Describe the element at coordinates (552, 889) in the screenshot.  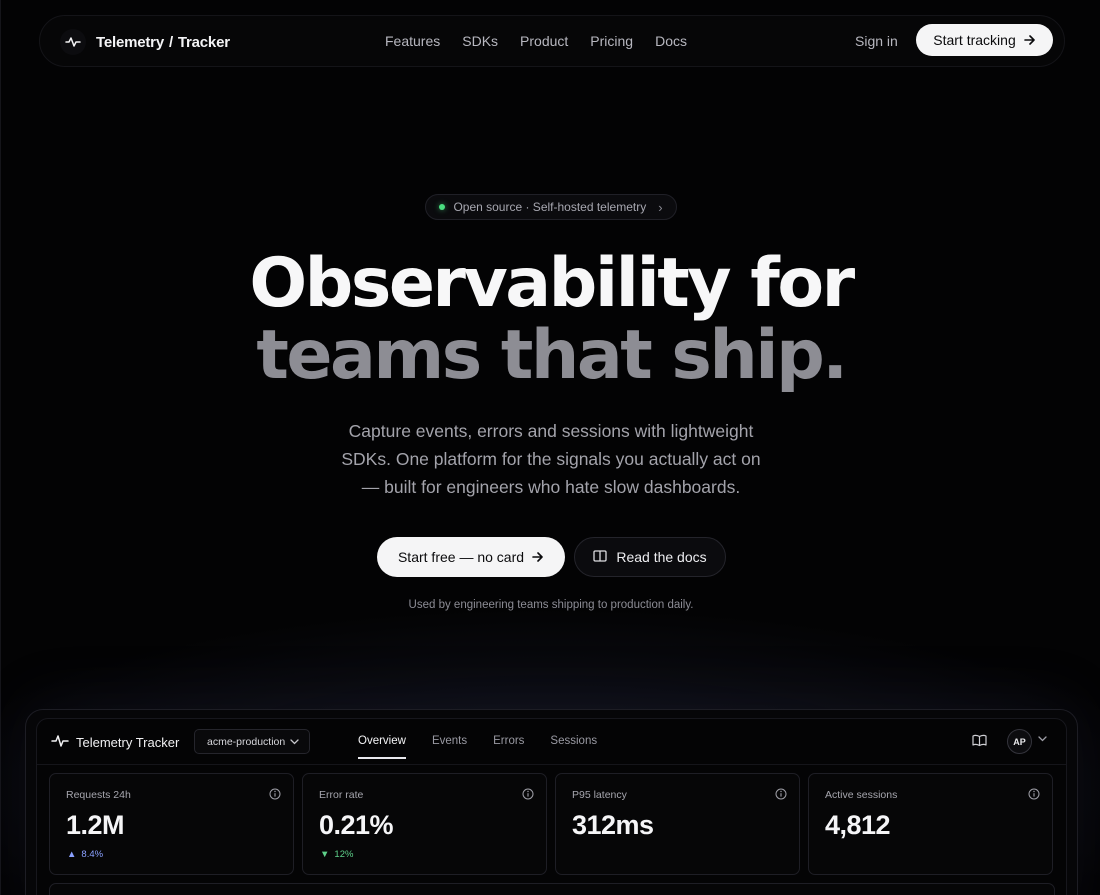
I see `dashboard-lower-panel` at that location.